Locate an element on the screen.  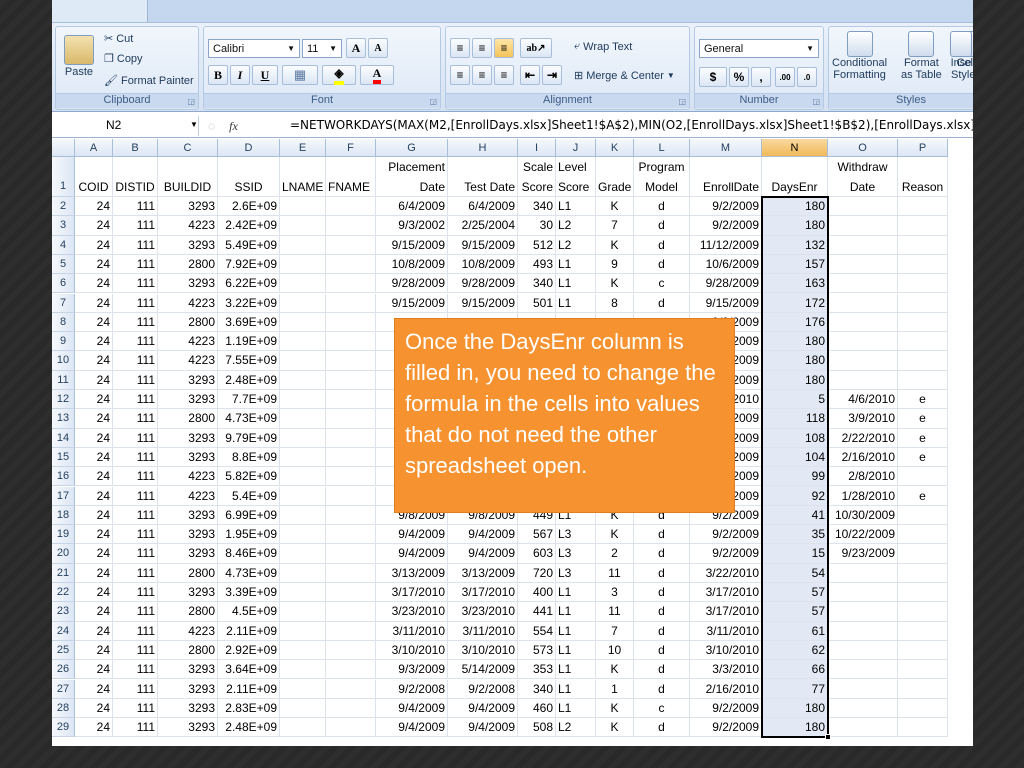
table-cell: 5/14/2009 is located at coordinates (483, 670).